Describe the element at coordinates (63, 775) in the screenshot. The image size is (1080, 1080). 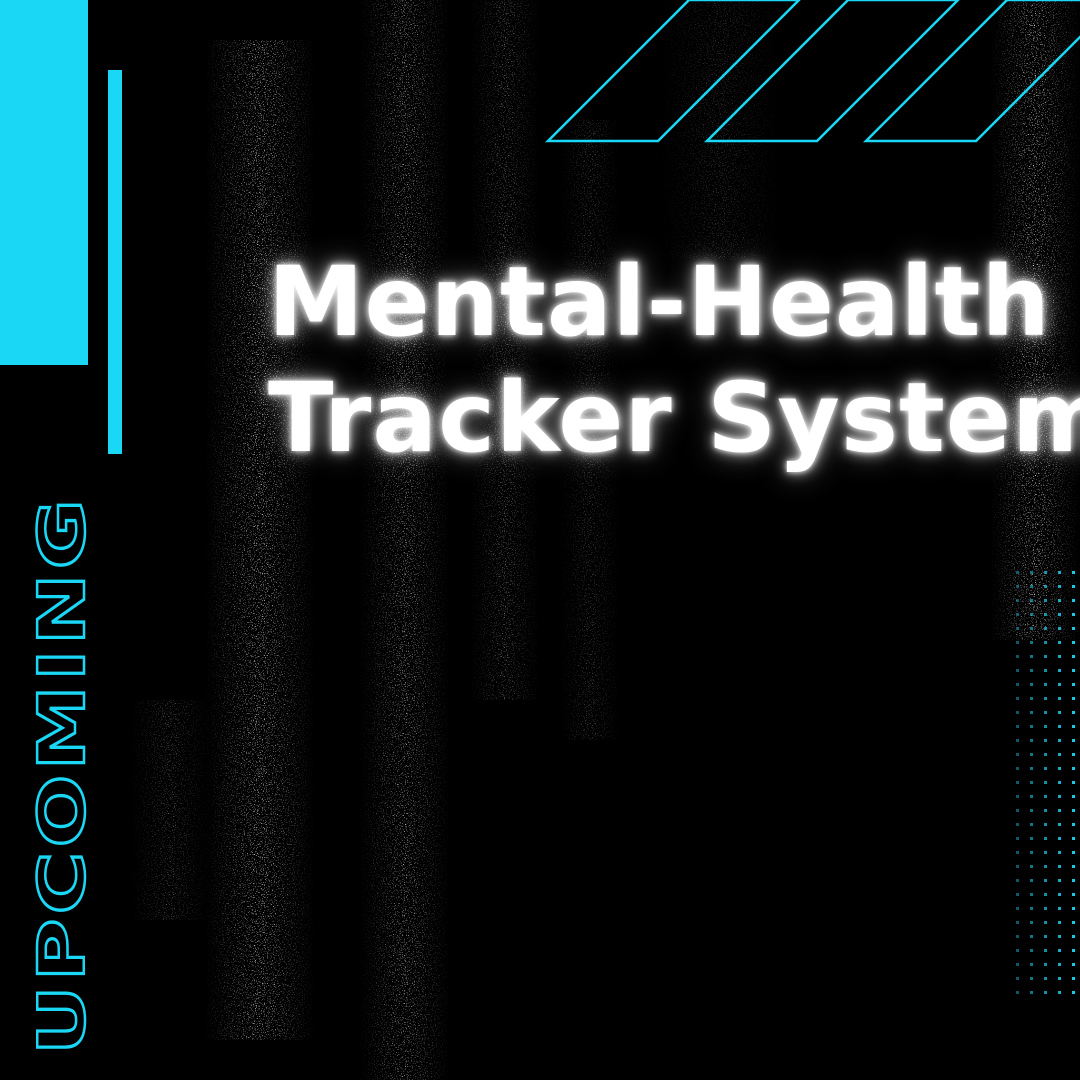
I see `upcoming-text: UPCOMING` at that location.